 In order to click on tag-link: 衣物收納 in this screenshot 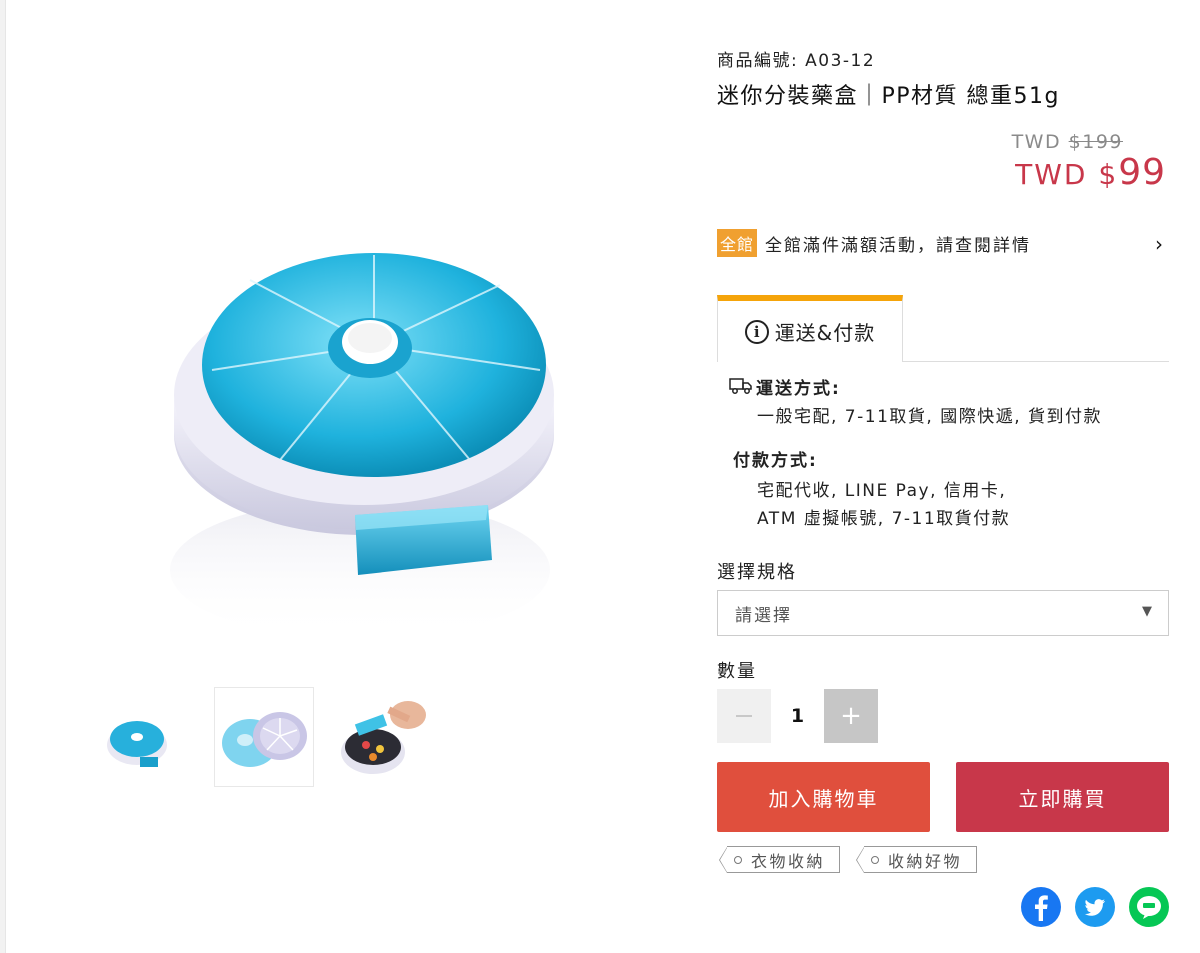, I will do `click(779, 859)`.